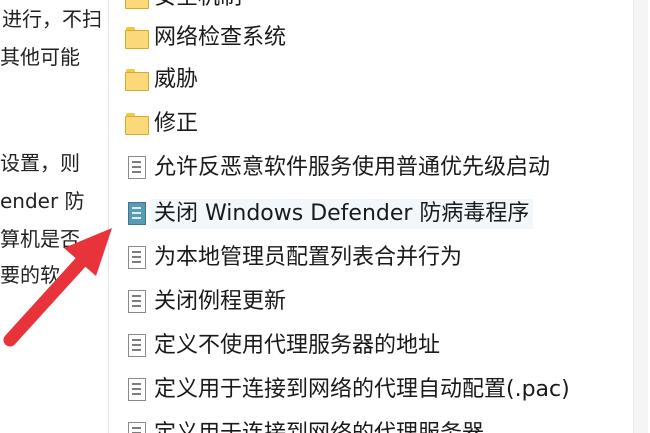  Describe the element at coordinates (52, 19) in the screenshot. I see `description-line: 进行，不扫` at that location.